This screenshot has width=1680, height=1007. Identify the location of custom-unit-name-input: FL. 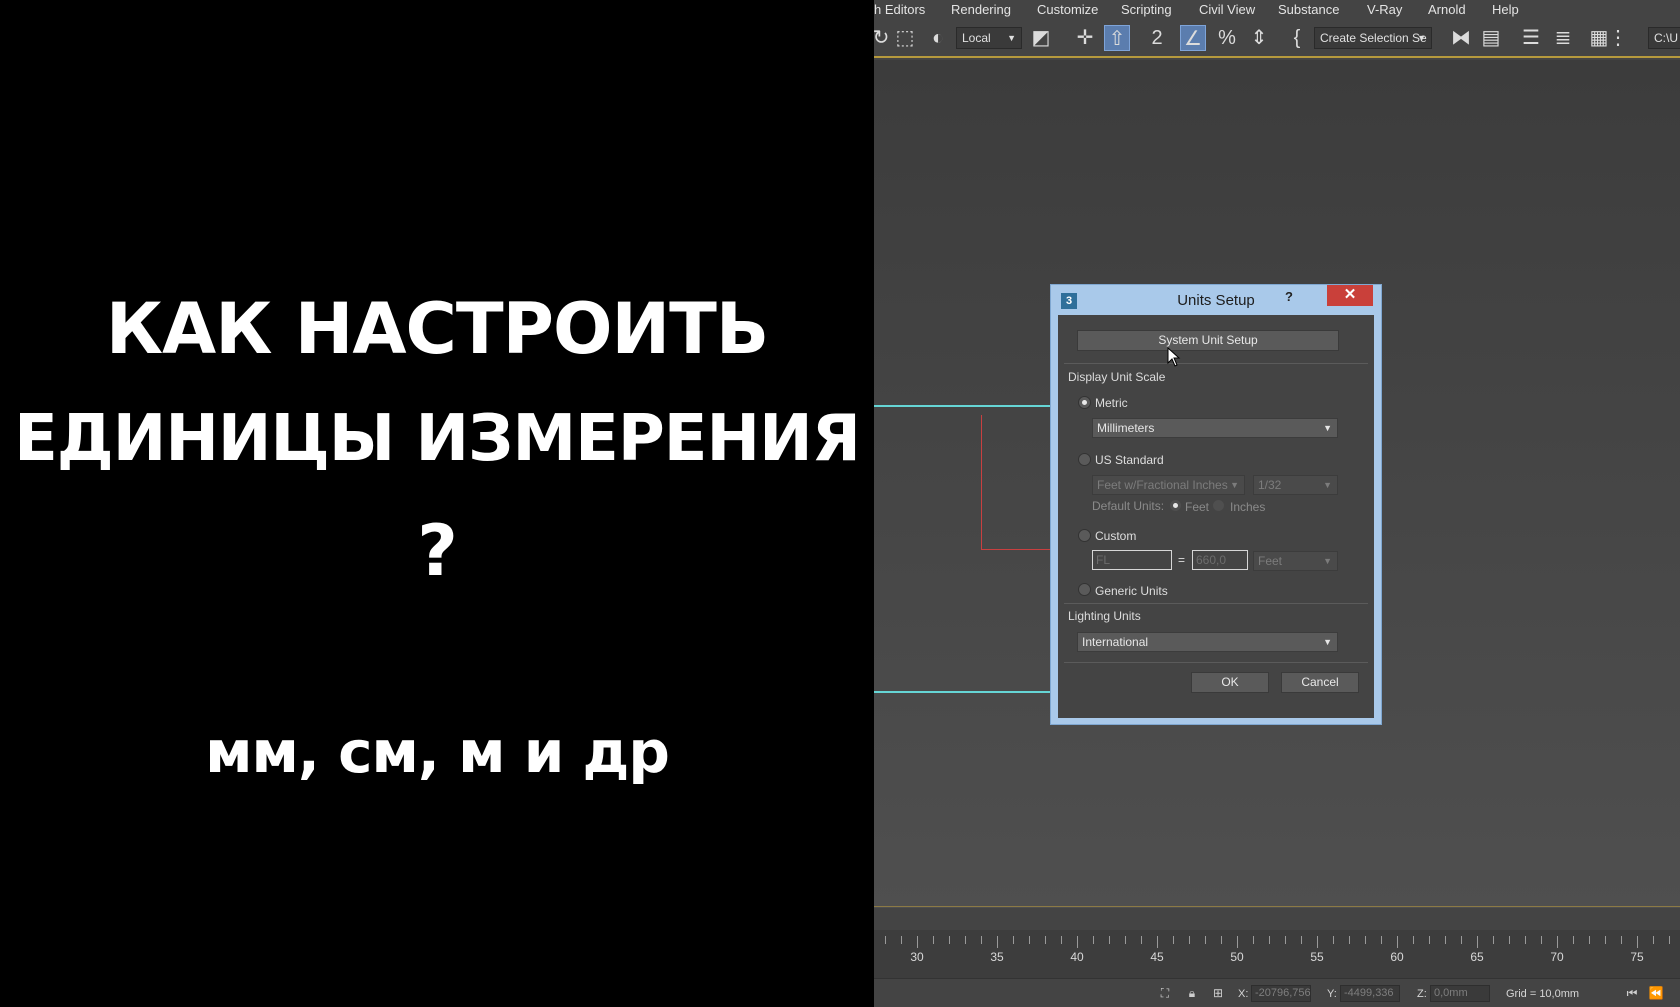
(1132, 560).